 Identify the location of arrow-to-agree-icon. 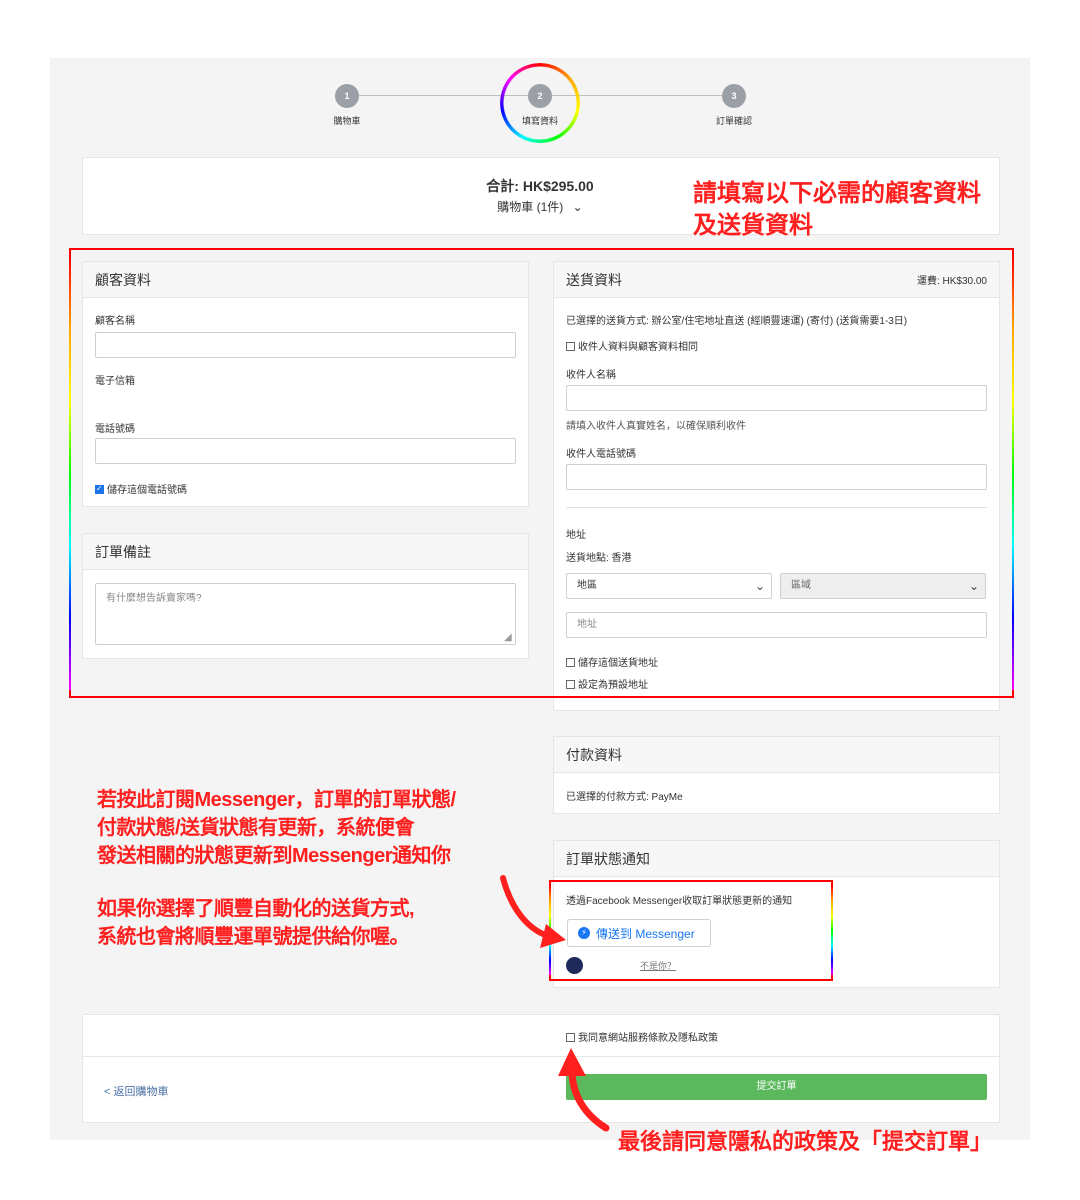
(584, 1090).